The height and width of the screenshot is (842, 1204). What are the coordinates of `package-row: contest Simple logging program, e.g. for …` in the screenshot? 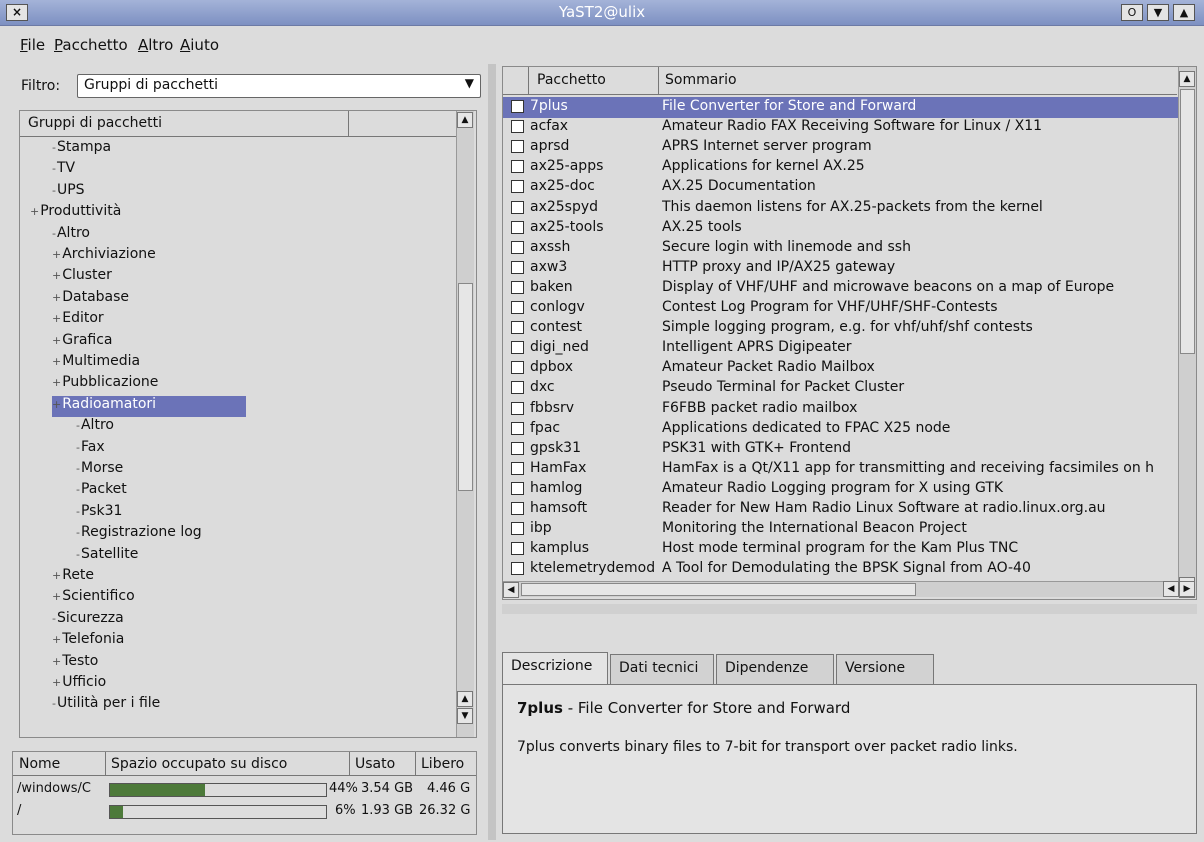 It's located at (841, 328).